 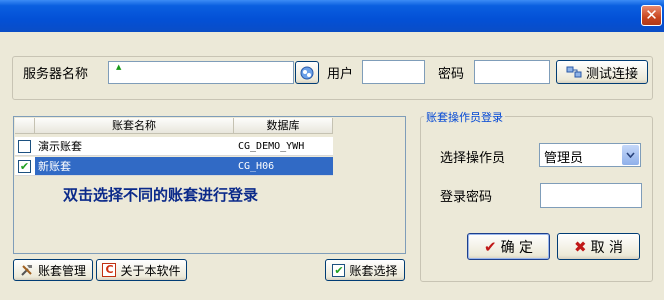 I want to click on text-cursor-icon: ▲, so click(x=119, y=67).